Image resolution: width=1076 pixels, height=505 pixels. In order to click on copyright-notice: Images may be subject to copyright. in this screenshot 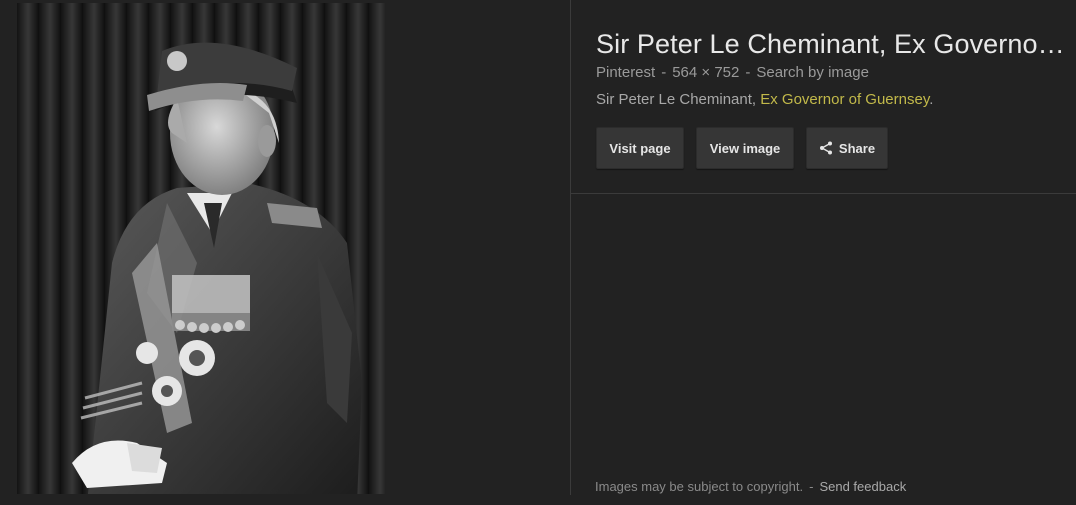, I will do `click(699, 486)`.